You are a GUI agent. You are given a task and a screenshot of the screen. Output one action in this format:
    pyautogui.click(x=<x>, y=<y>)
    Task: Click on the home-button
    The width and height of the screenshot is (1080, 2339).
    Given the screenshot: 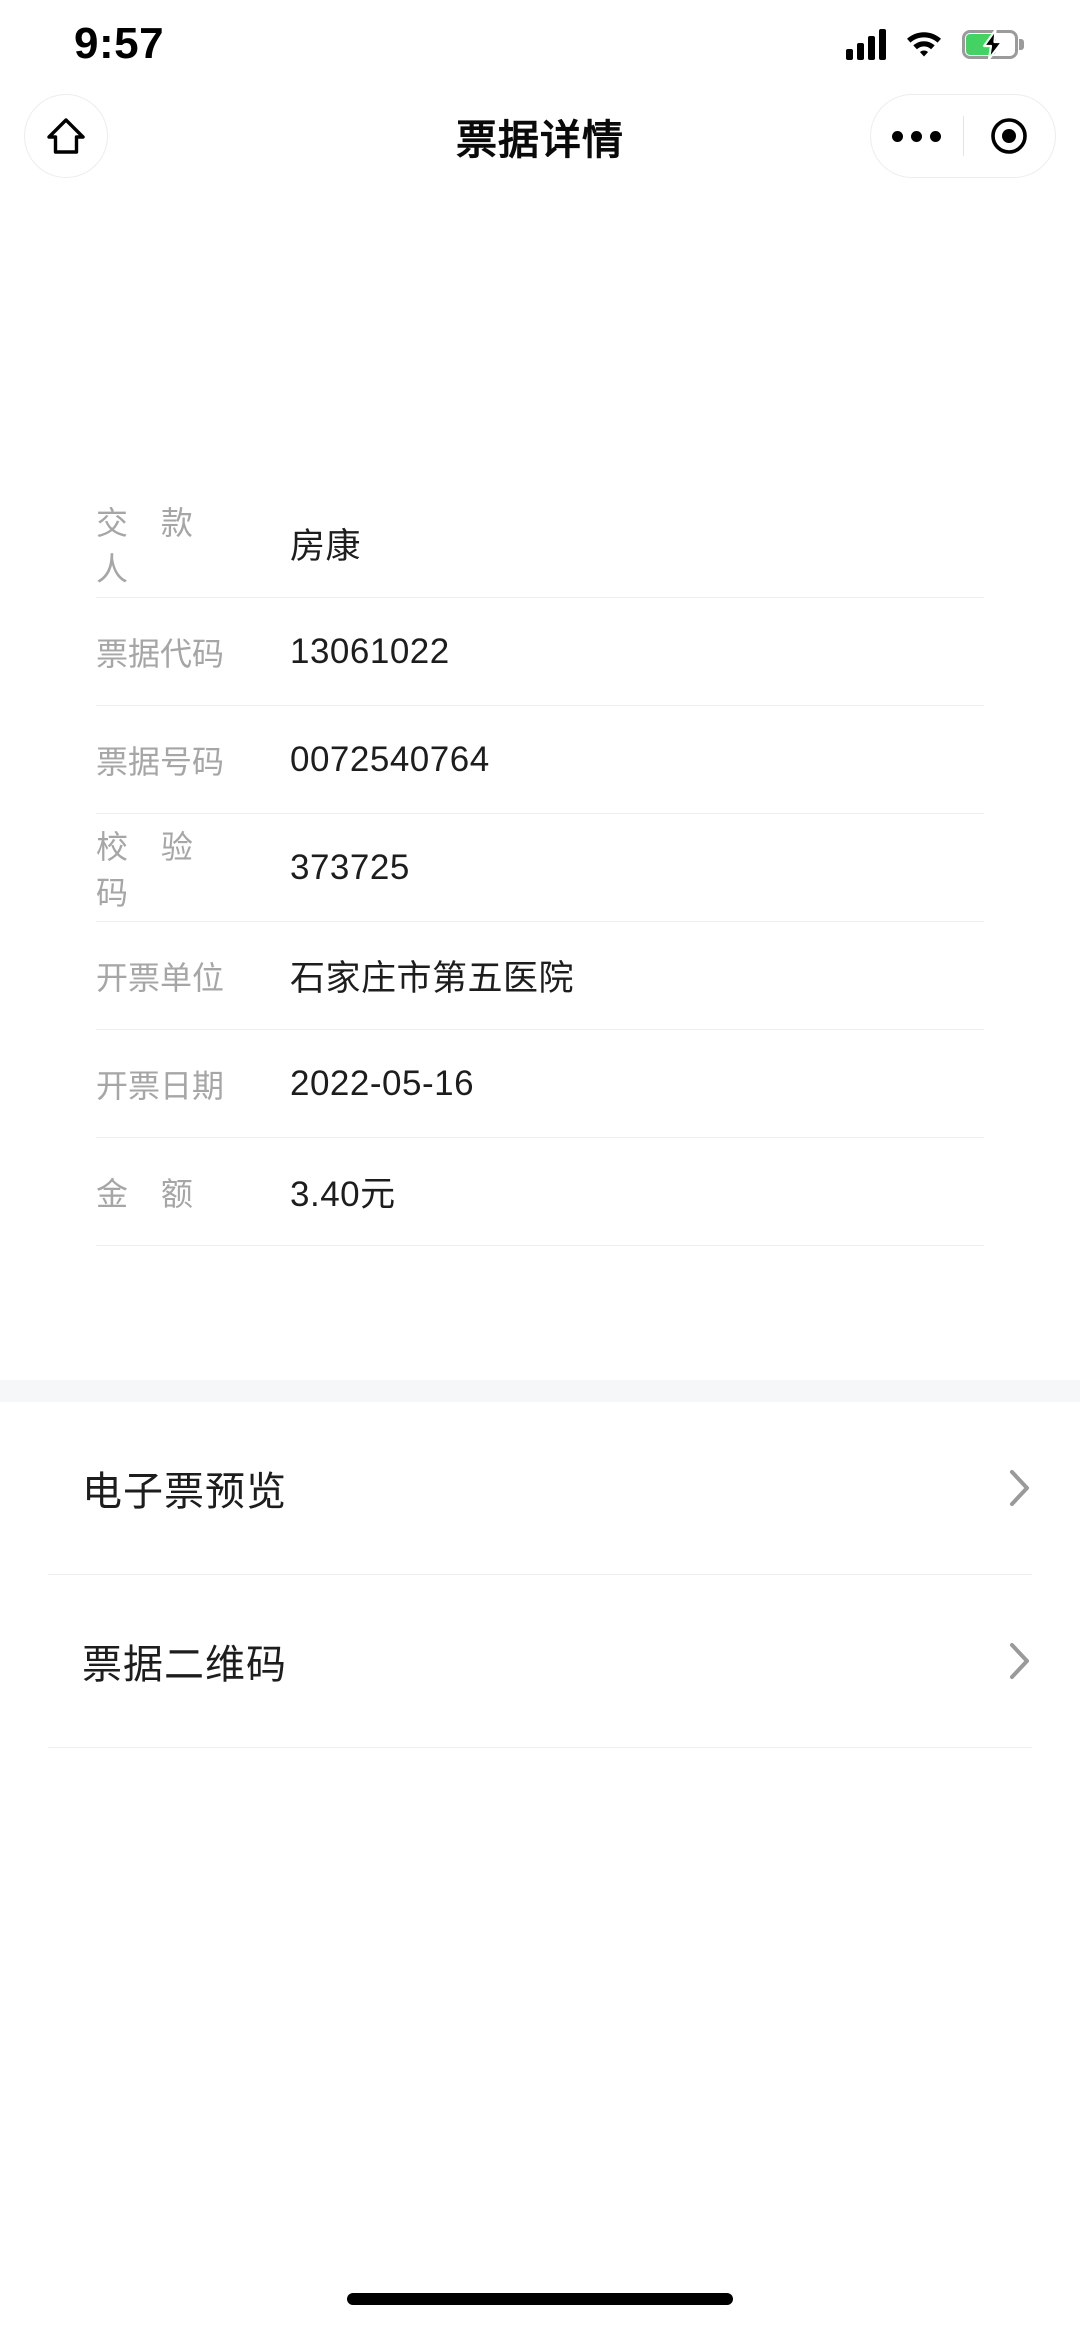 What is the action you would take?
    pyautogui.click(x=66, y=136)
    